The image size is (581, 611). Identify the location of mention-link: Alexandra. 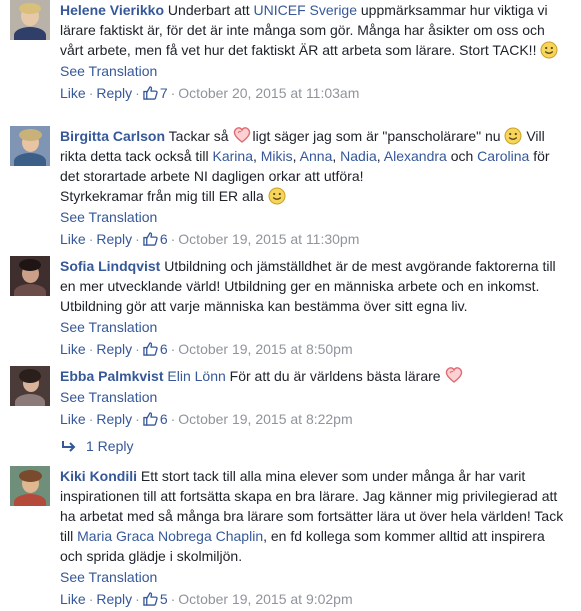
(415, 156).